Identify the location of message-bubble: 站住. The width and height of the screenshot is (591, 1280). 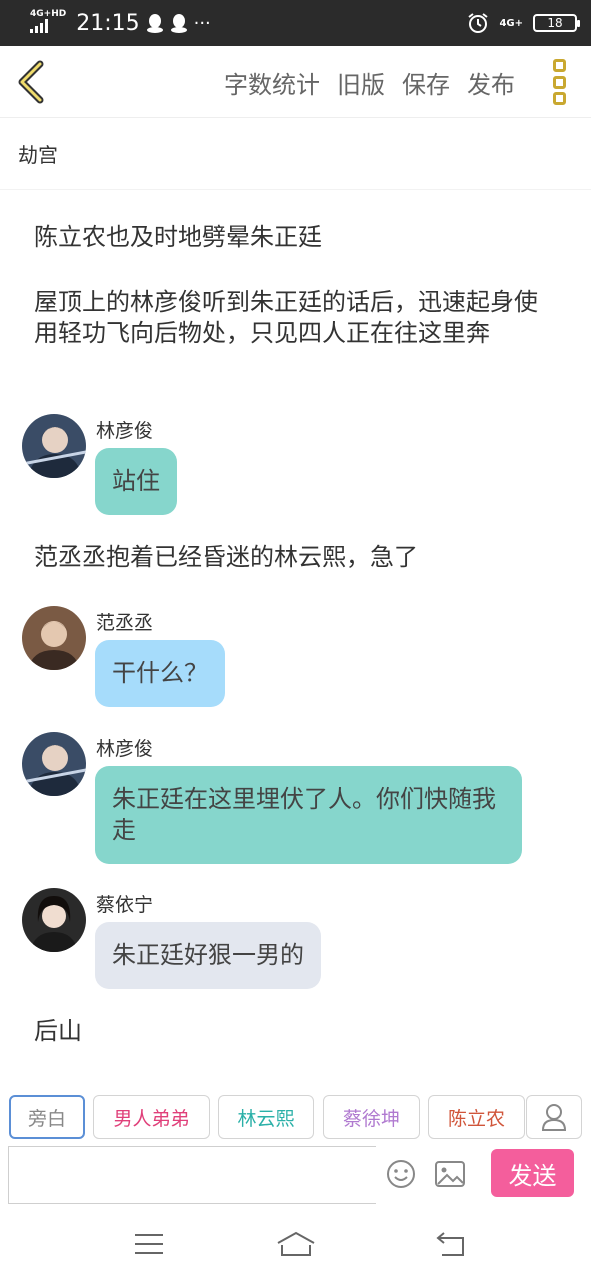
(136, 481).